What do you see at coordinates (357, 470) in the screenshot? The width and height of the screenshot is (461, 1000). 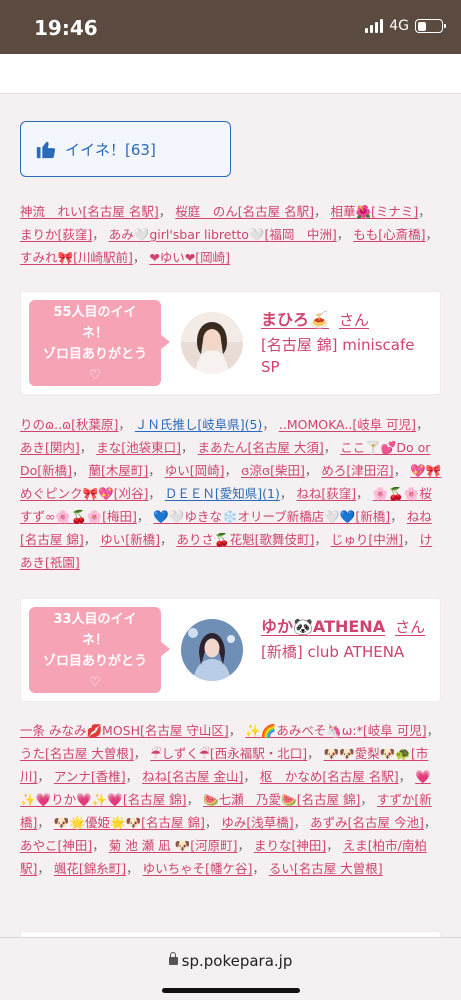 I see `liked-by-link: めろ[津田沼]` at bounding box center [357, 470].